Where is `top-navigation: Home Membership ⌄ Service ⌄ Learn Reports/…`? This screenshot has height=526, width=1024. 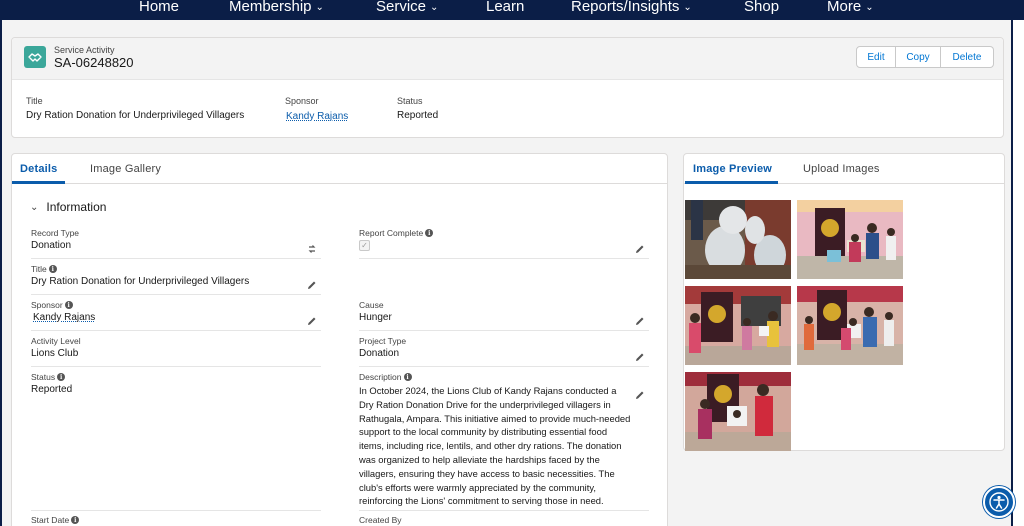 top-navigation: Home Membership ⌄ Service ⌄ Learn Reports/… is located at coordinates (512, 10).